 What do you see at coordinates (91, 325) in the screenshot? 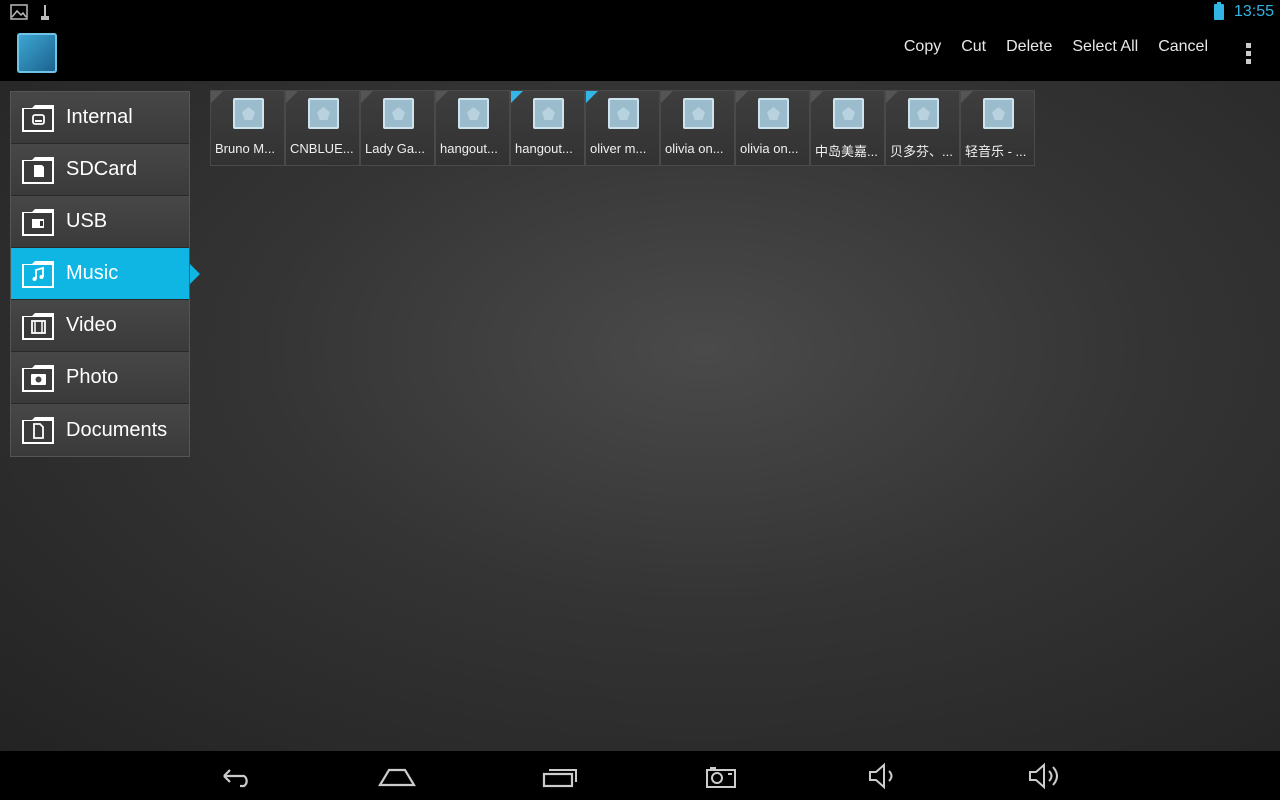
I see `sidebar-item-label: Video` at bounding box center [91, 325].